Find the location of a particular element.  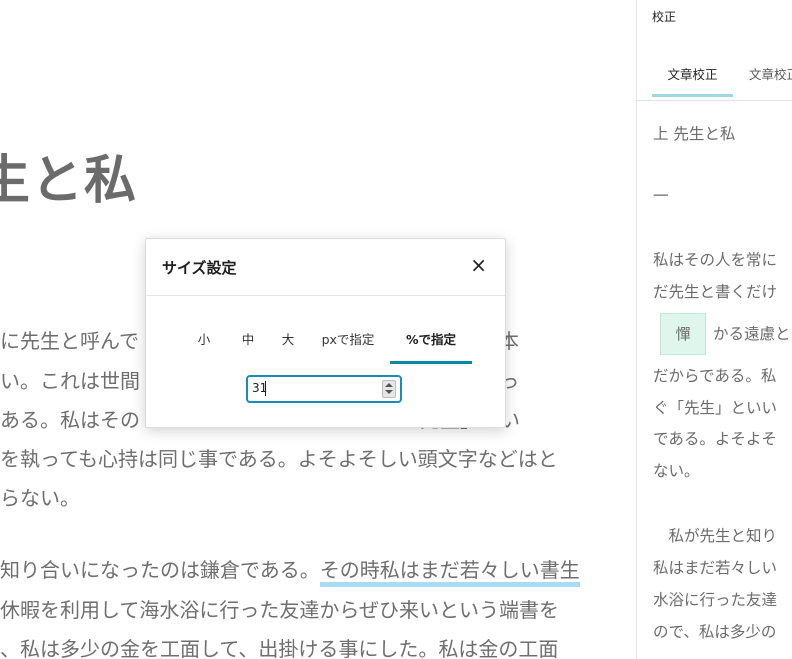

tab-percent: %で指定 is located at coordinates (431, 343).